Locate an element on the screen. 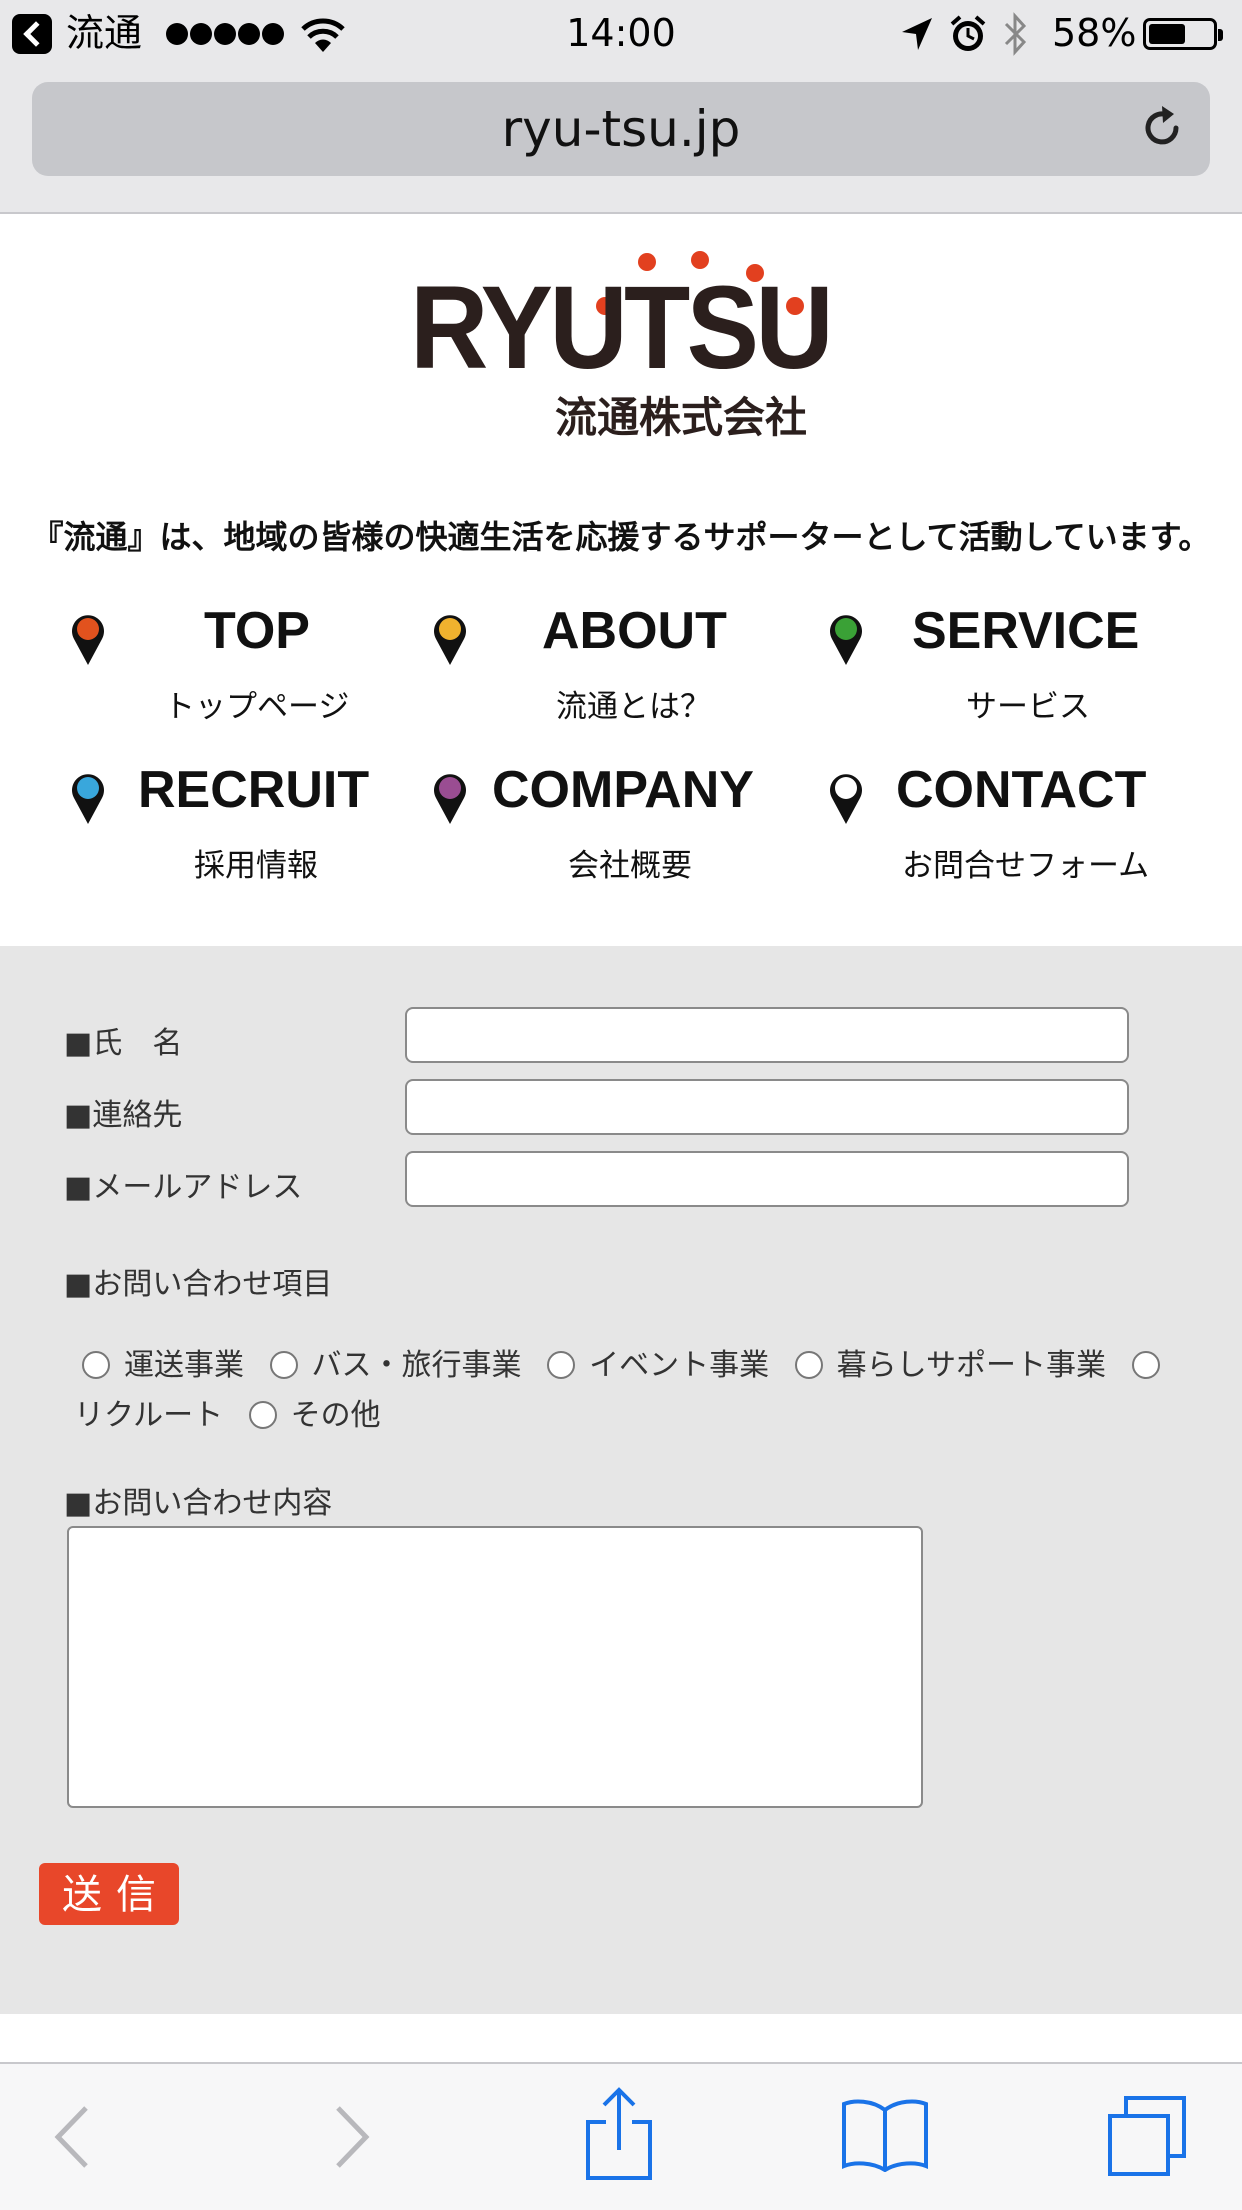  battery-icon is located at coordinates (1183, 34).